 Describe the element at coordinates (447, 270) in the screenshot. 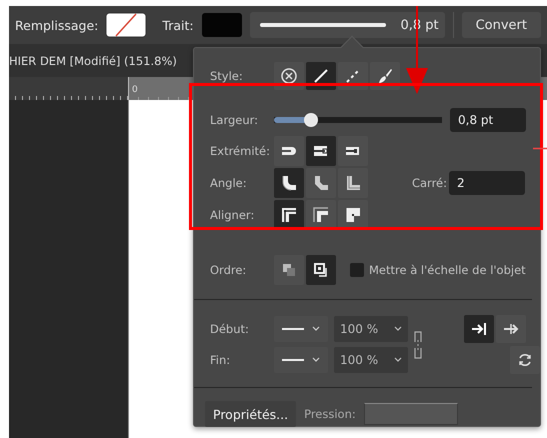

I see `scale-checkbox-label: Mettre à l'échelle de l'objet` at that location.